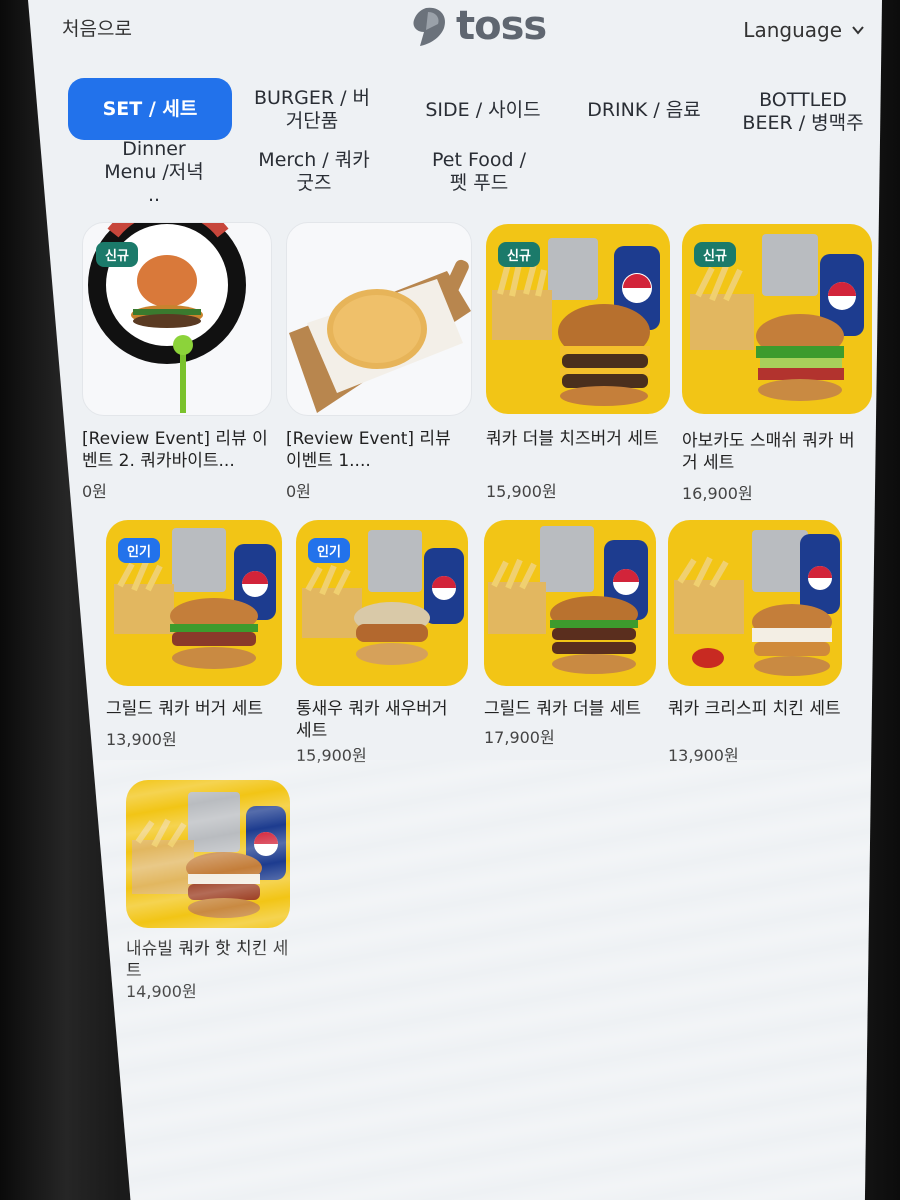 The image size is (900, 1200). Describe the element at coordinates (314, 172) in the screenshot. I see `tab-merch: Merch / 쿼카 굿즈` at that location.